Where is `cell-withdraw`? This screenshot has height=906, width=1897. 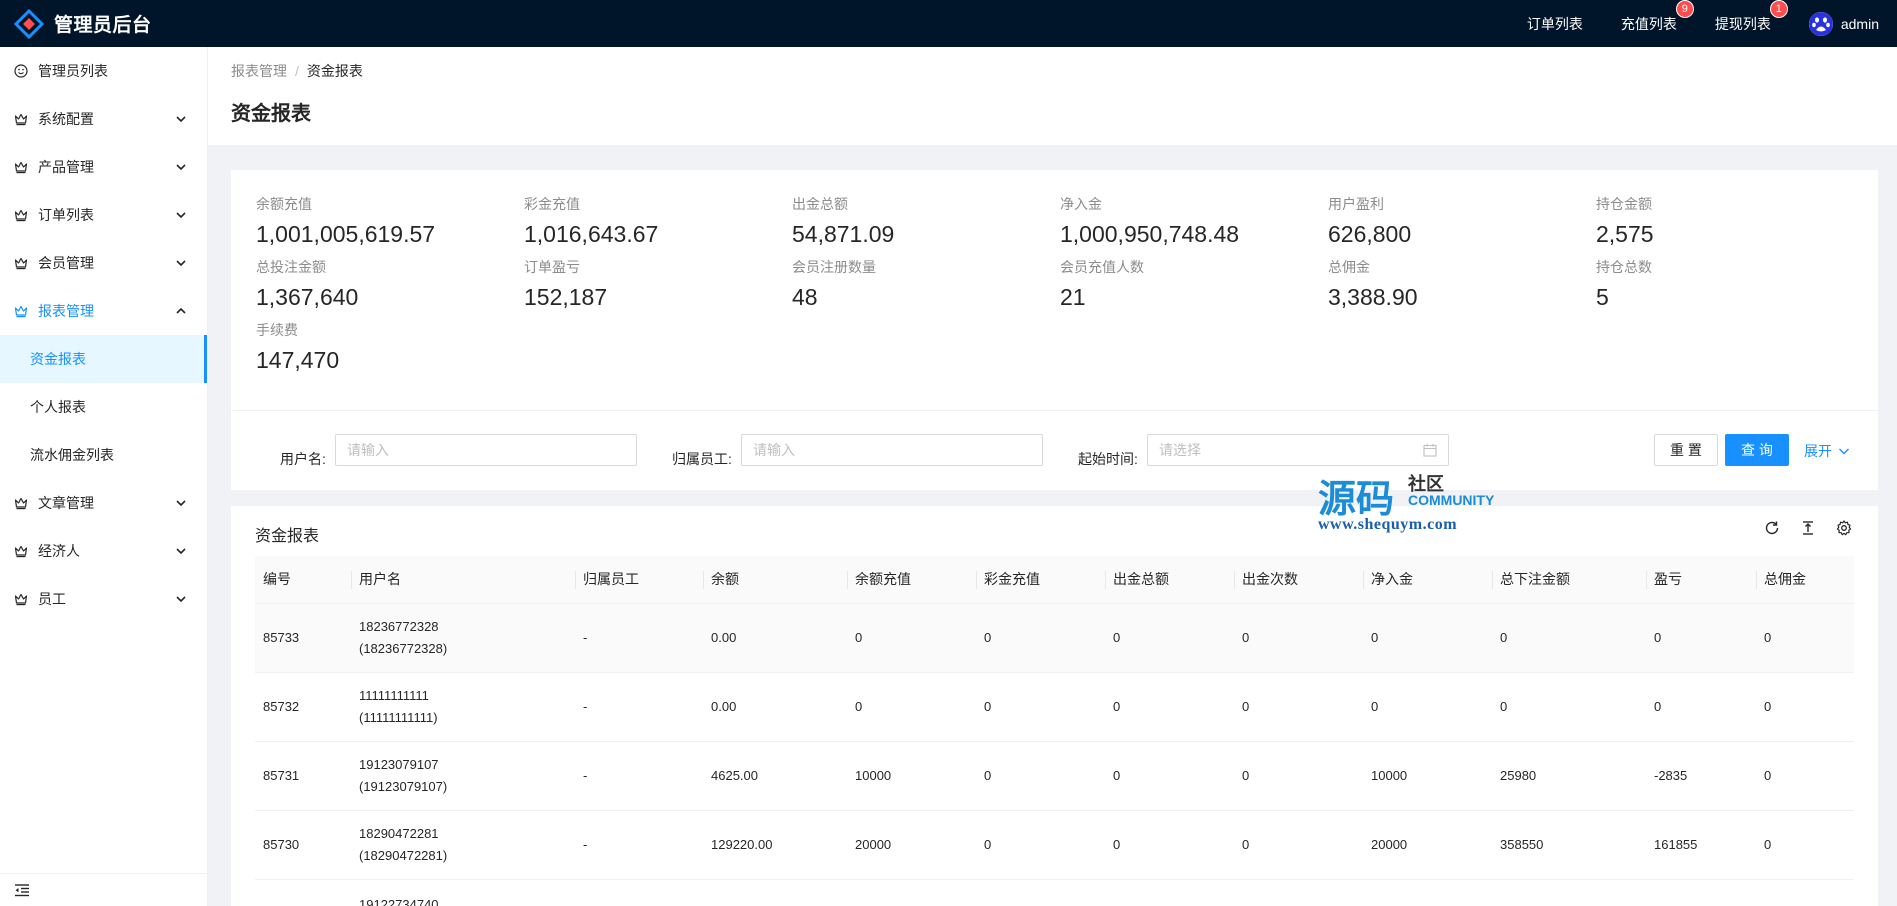
cell-withdraw is located at coordinates (1169, 892).